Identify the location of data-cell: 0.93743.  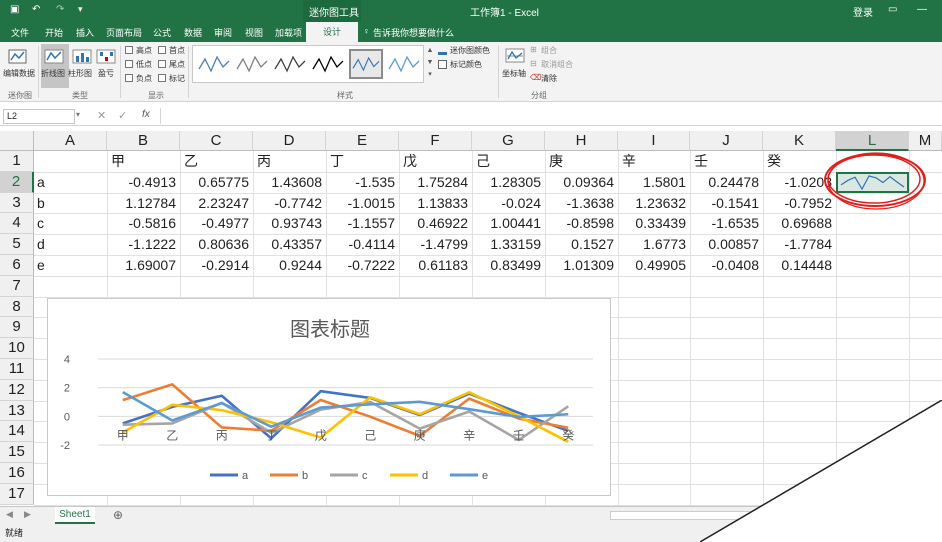
(287, 223).